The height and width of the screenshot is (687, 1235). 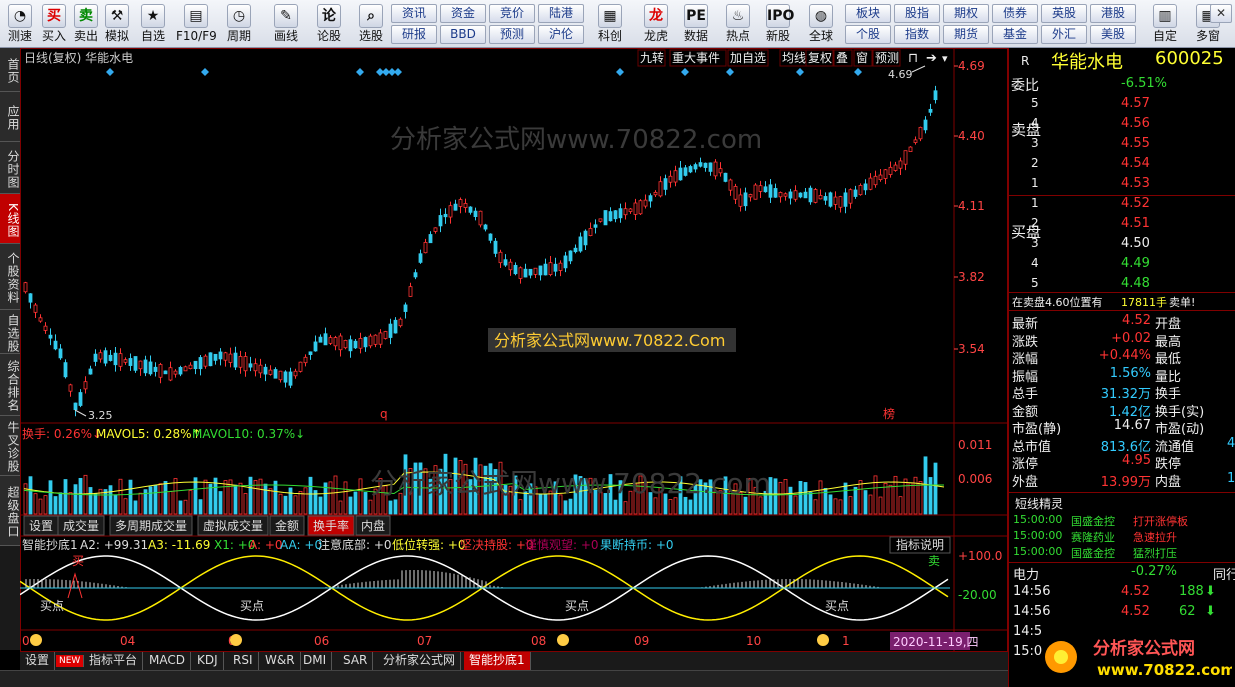 I want to click on star-button: ★ 自选, so click(x=153, y=22).